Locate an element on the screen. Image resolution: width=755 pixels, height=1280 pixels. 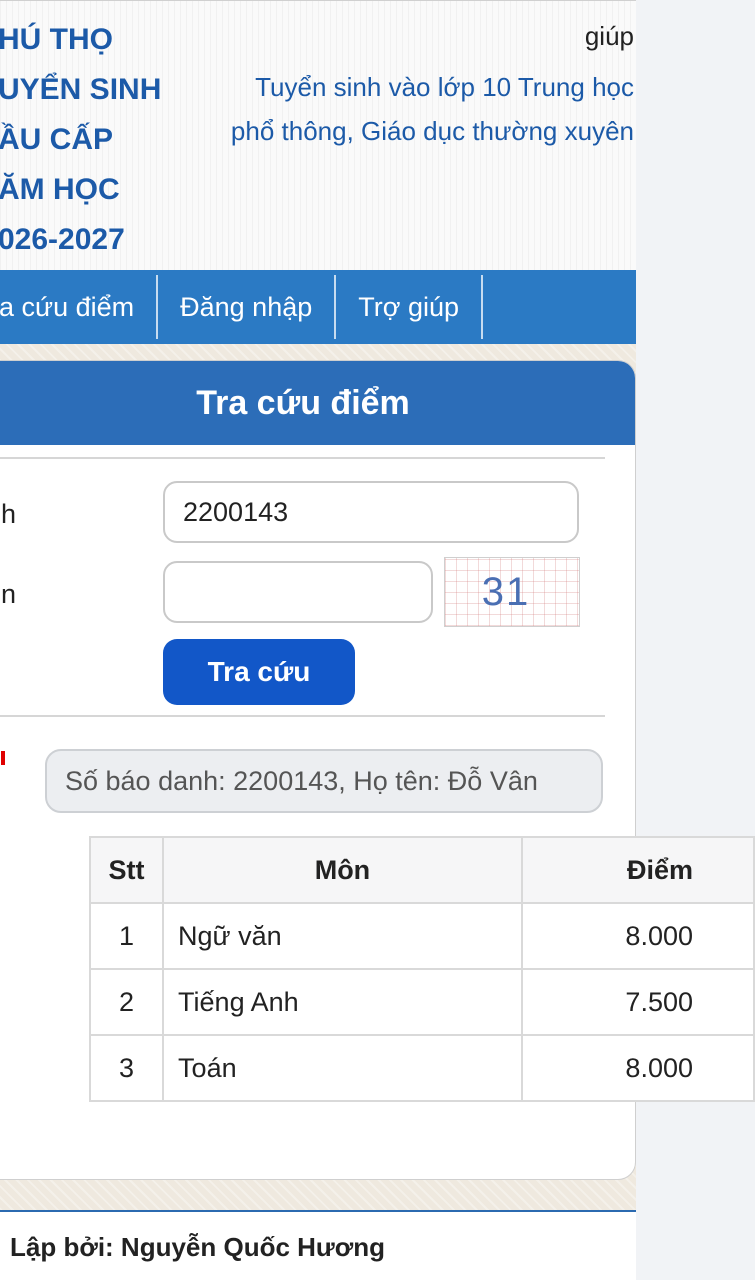
row-score: 7.500 is located at coordinates (637, 1002).